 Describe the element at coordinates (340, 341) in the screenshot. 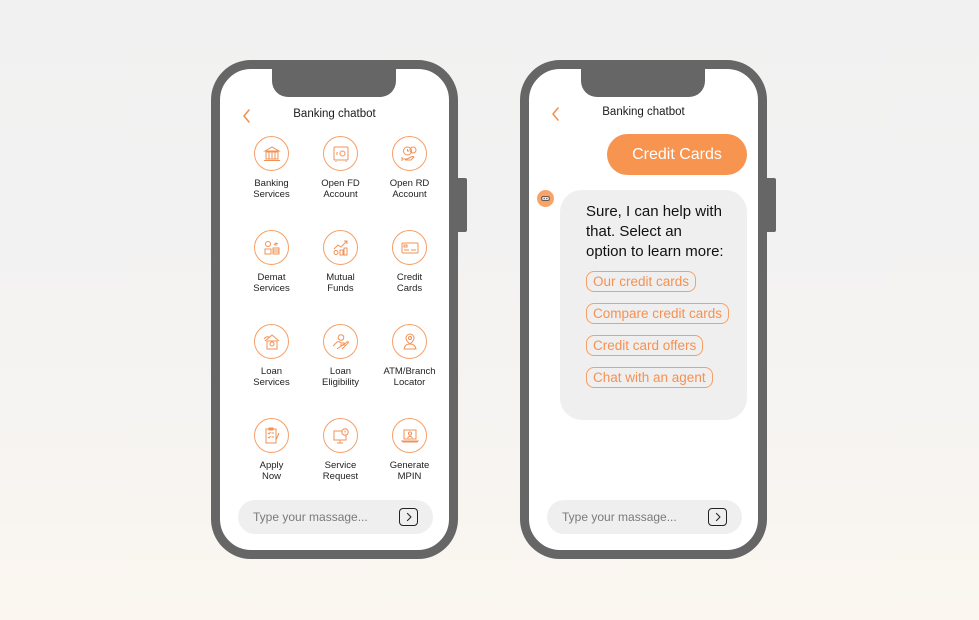

I see `hand-coin-icon` at that location.